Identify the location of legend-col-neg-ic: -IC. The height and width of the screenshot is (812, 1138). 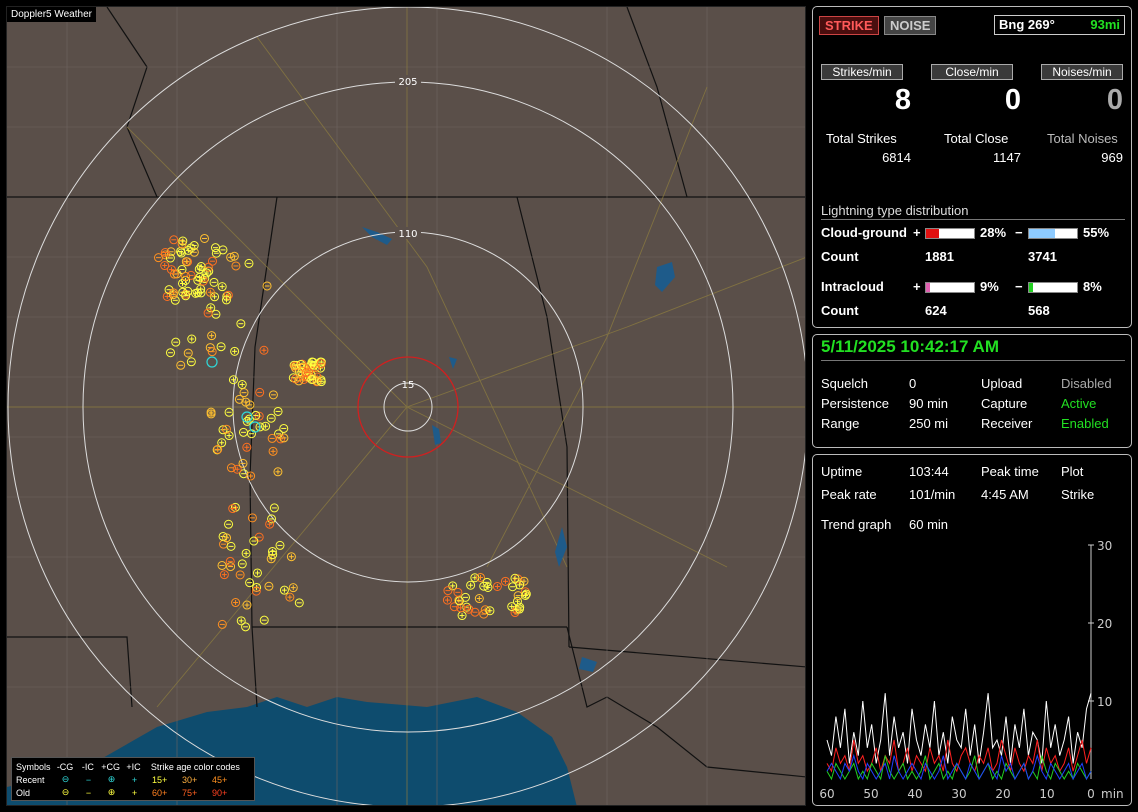
(87, 766).